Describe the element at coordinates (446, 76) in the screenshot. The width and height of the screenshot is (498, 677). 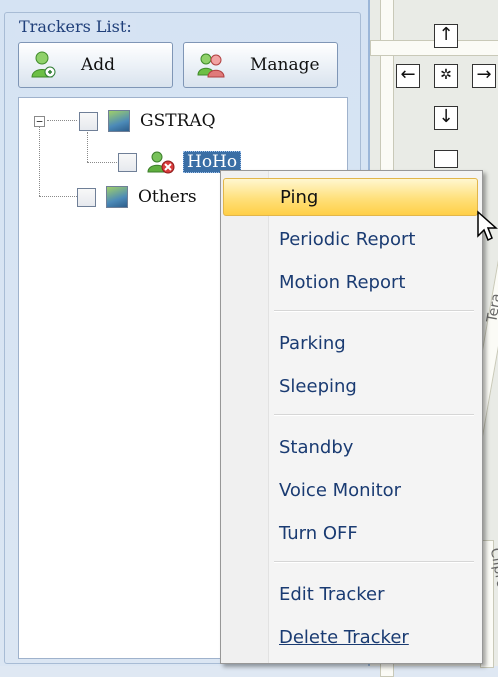
I see `pan-center-button: ✲` at that location.